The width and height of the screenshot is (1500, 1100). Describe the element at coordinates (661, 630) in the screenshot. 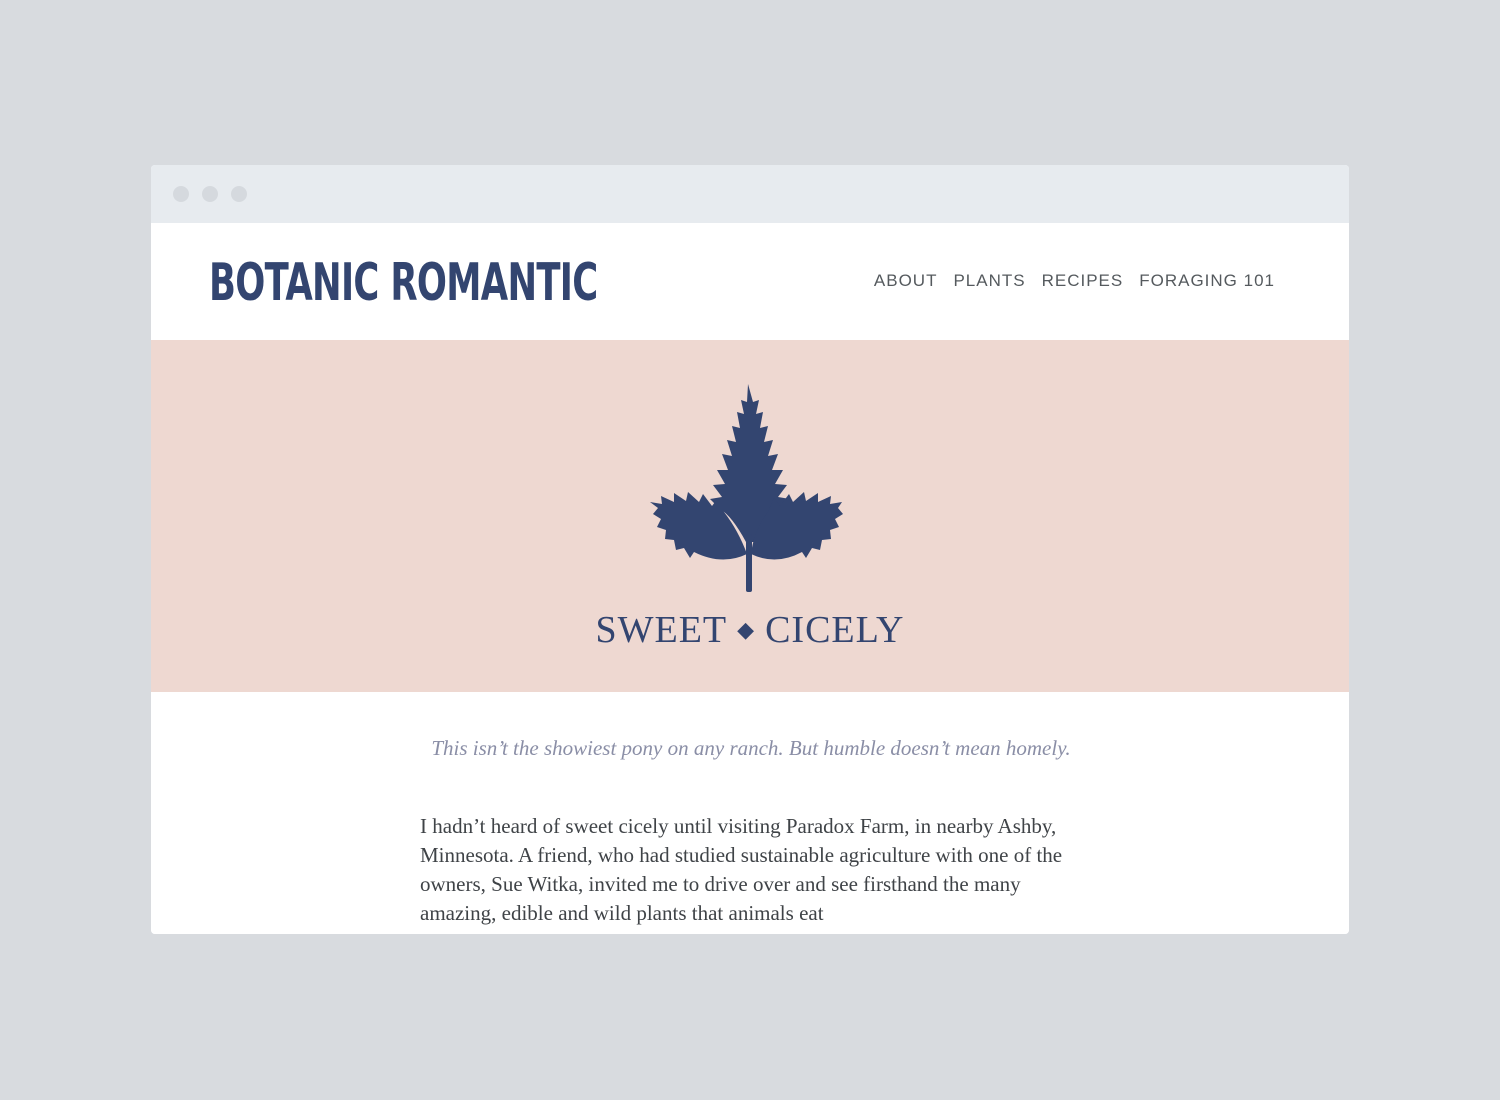

I see `title-word-sweet: SWEET` at that location.